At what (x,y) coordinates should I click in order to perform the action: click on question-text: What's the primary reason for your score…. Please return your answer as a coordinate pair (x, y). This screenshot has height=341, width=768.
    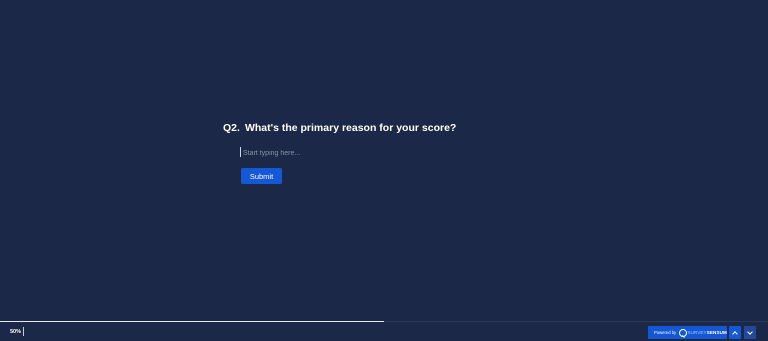
    Looking at the image, I should click on (350, 128).